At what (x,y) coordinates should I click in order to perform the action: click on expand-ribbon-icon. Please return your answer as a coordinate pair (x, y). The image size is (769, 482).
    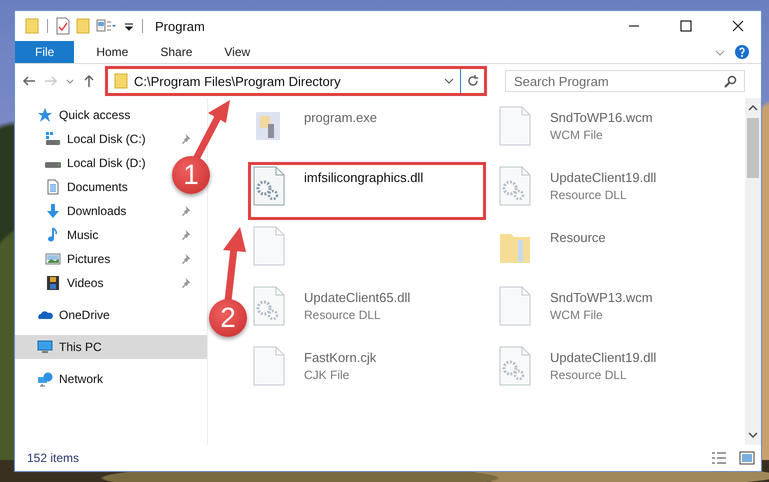
    Looking at the image, I should click on (720, 53).